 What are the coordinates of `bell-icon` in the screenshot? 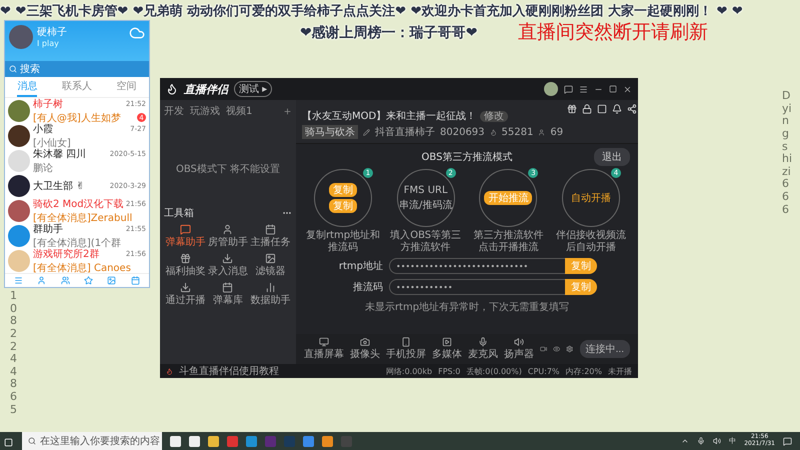 It's located at (617, 109).